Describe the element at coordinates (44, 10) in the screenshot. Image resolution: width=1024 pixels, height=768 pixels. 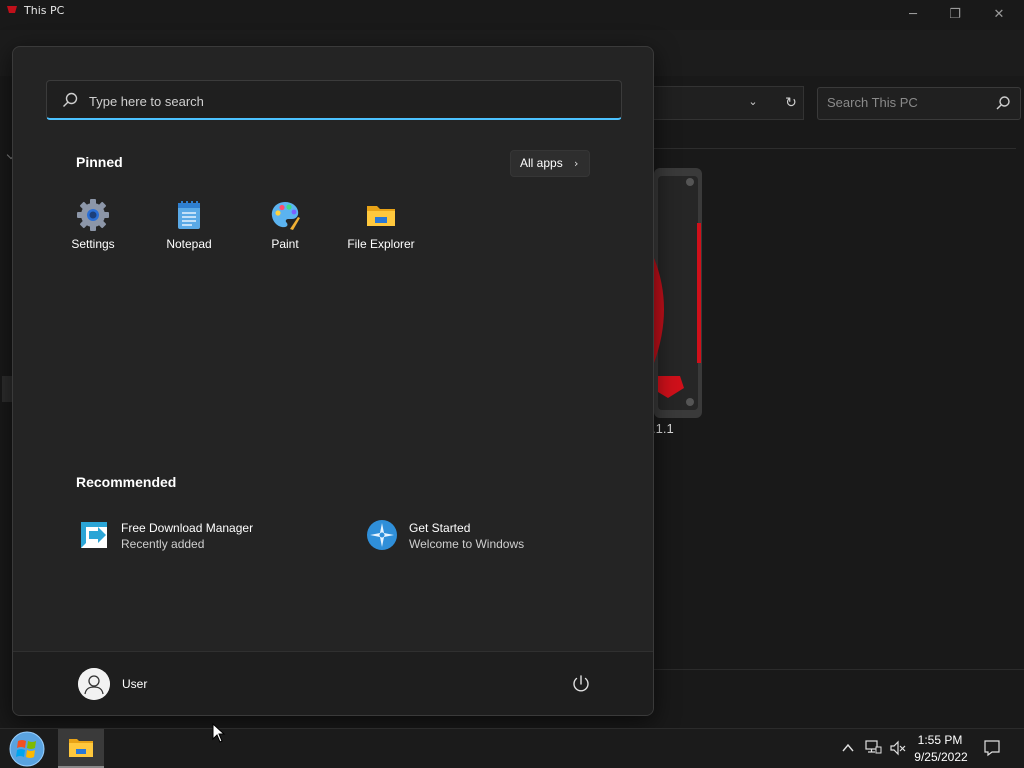
I see `explorer-title: This PC` at that location.